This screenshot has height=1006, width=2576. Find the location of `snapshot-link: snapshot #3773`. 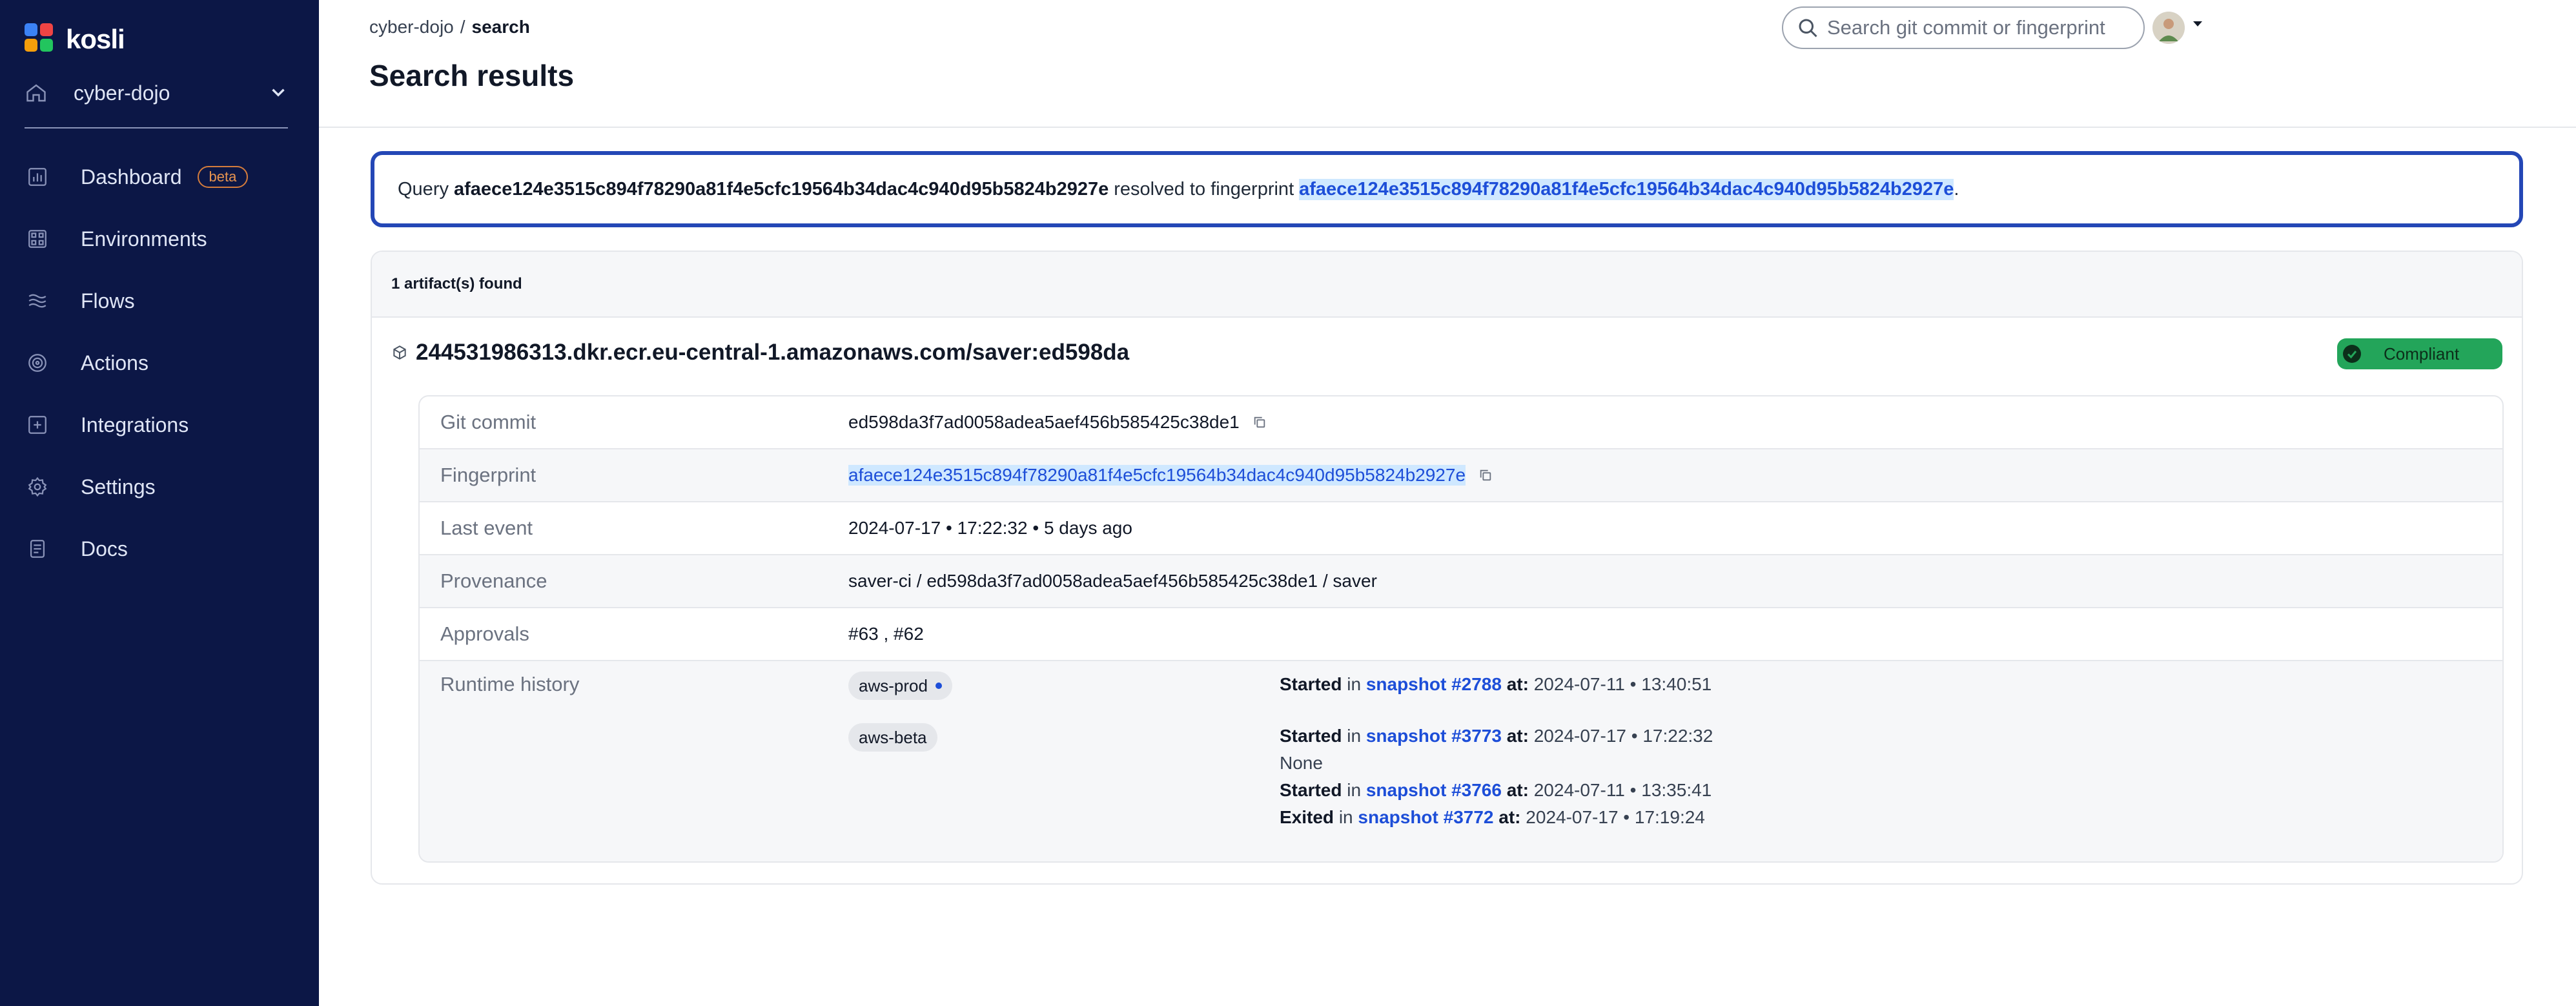

snapshot-link: snapshot #3773 is located at coordinates (1434, 736).